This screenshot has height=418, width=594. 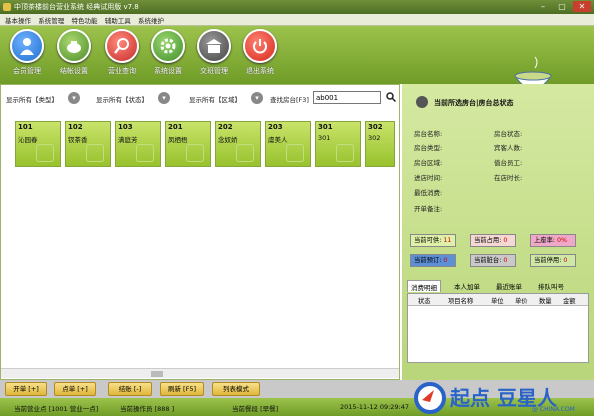 I want to click on status-shift: 当前餐段 [早餐], so click(x=255, y=409).